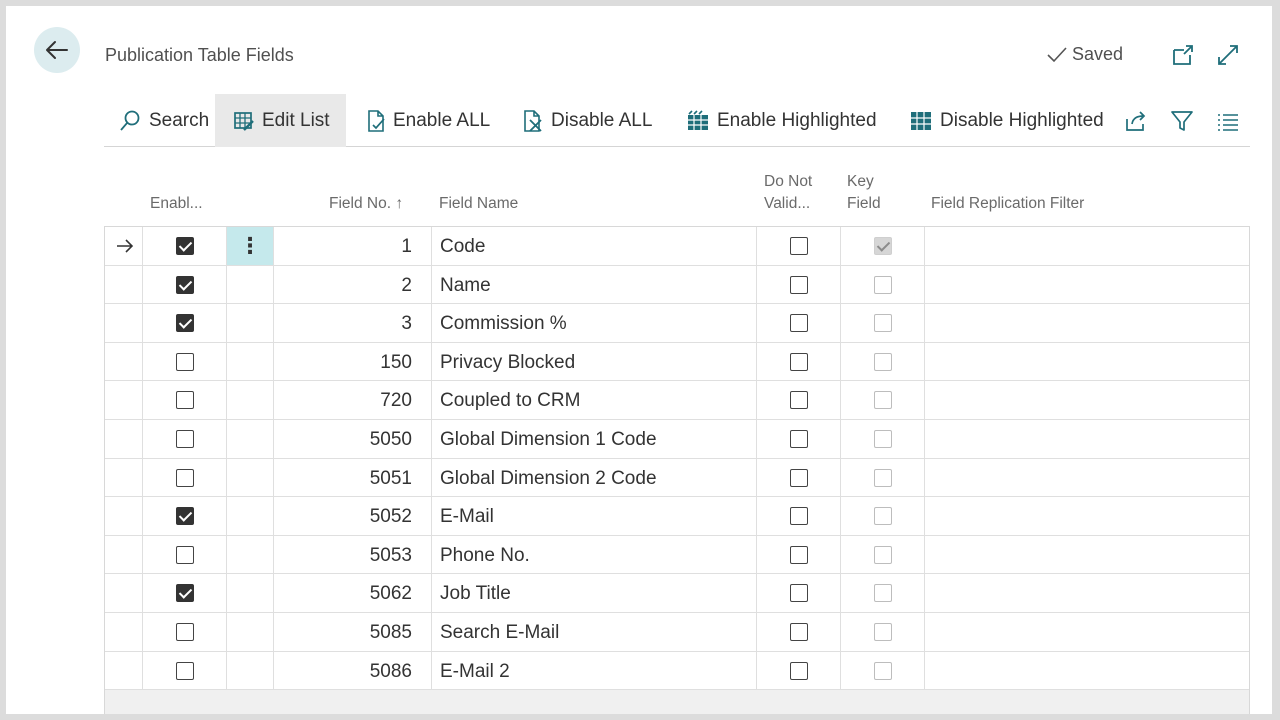  What do you see at coordinates (163, 120) in the screenshot?
I see `search-button: Search` at bounding box center [163, 120].